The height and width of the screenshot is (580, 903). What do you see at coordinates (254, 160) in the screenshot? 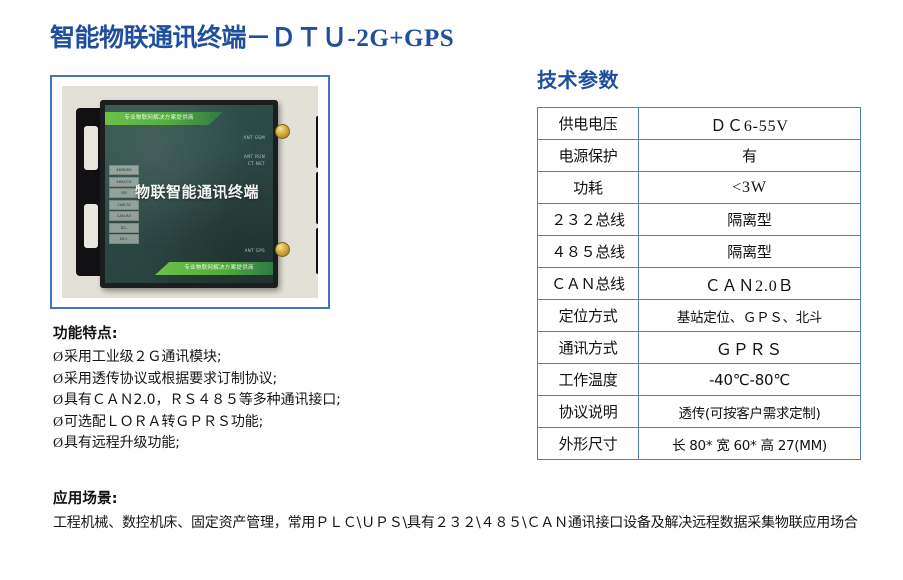
I see `status-led-label: ANT RUN CT NET` at bounding box center [254, 160].